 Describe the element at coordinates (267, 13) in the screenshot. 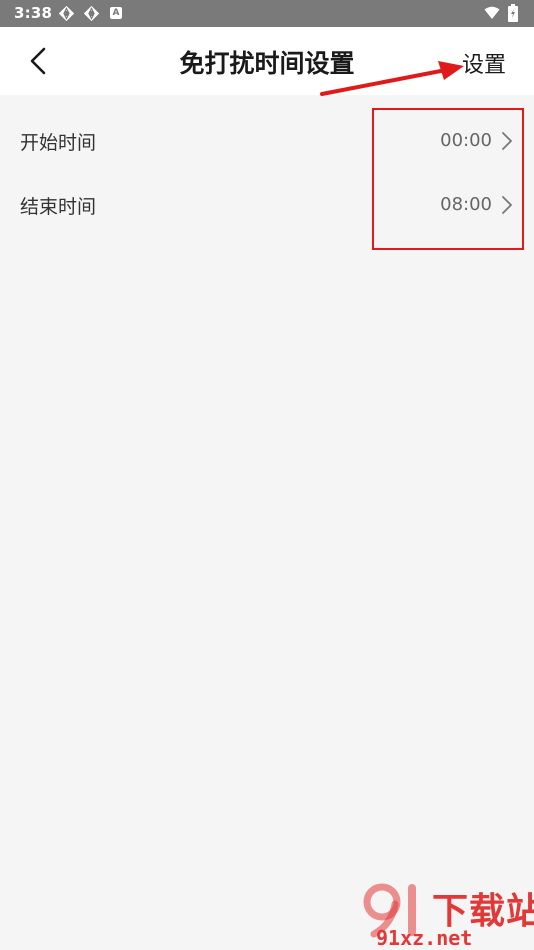

I see `status-bar: 3:38 A` at that location.